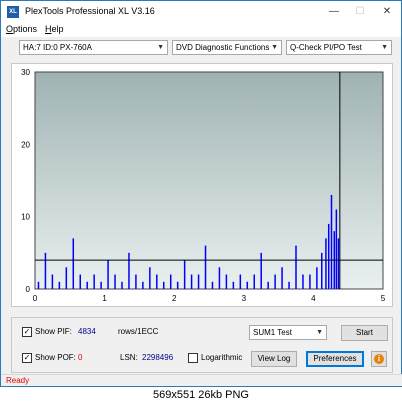 The height and width of the screenshot is (404, 402). What do you see at coordinates (158, 357) in the screenshot?
I see `lsn-value: 2298496` at bounding box center [158, 357].